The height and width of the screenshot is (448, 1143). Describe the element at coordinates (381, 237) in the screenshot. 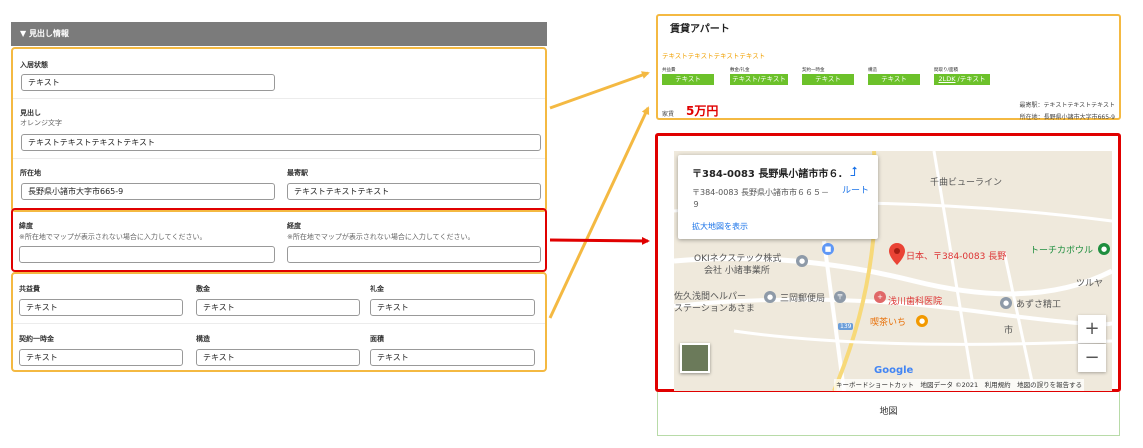

I see `lng-note: ※所在地でマップが表示されない場合に入力してください。` at that location.